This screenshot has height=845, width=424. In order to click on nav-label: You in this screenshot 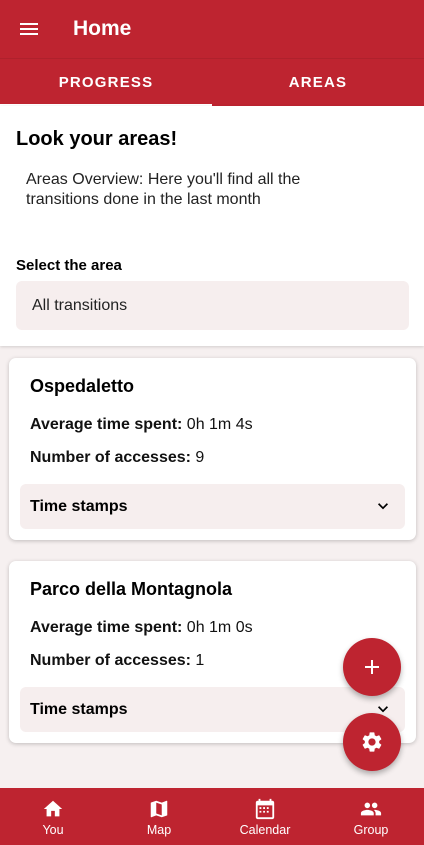, I will do `click(53, 830)`.